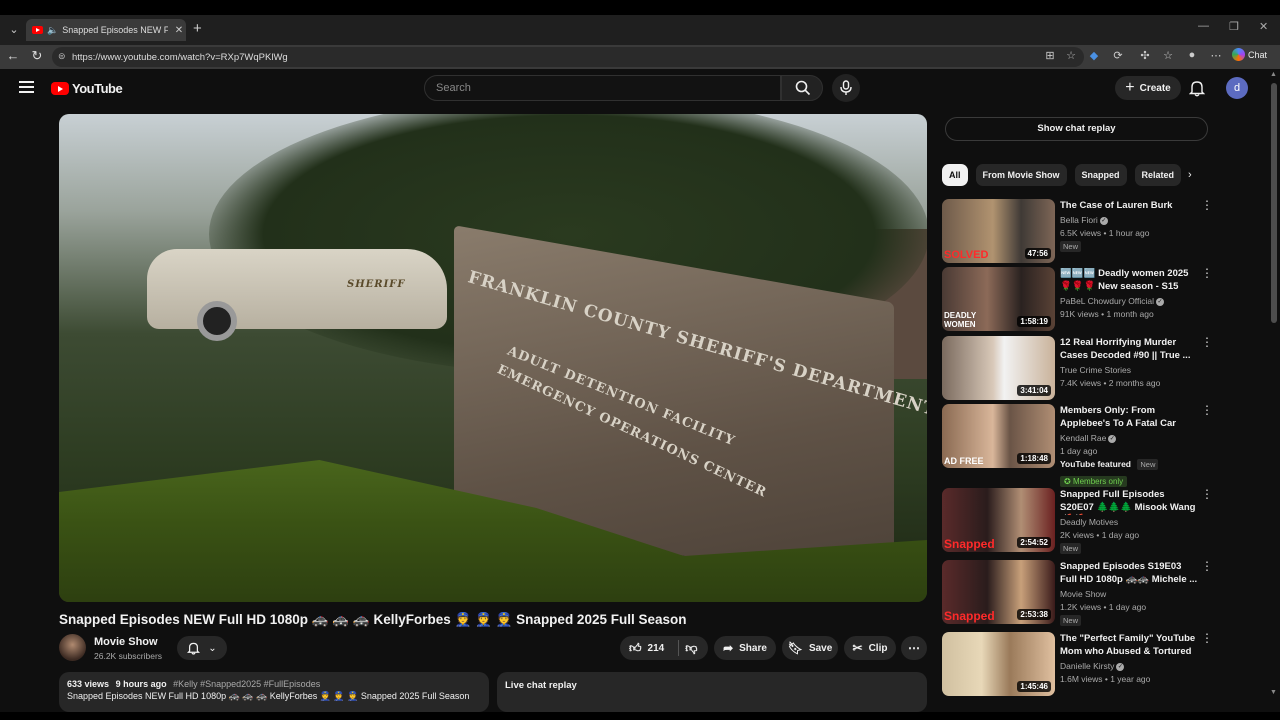  I want to click on profile-icon: ●, so click(1192, 55).